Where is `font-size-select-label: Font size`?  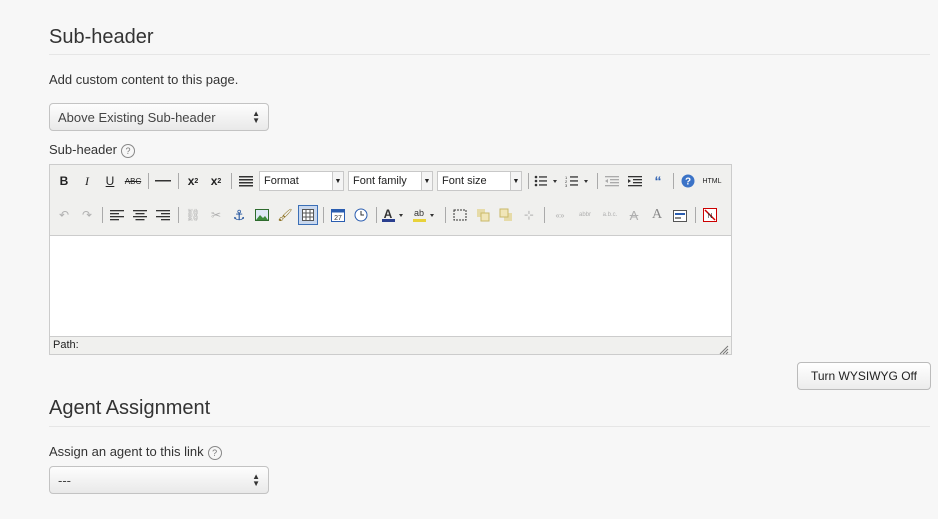 font-size-select-label: Font size is located at coordinates (464, 181).